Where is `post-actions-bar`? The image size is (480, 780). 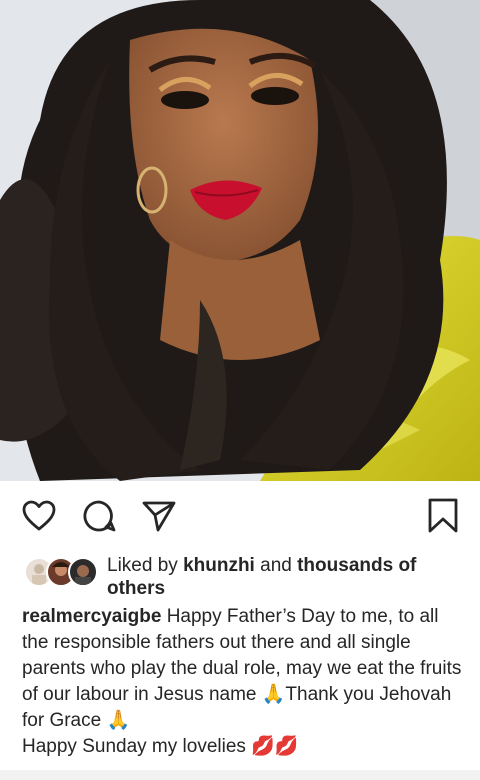
post-actions-bar is located at coordinates (240, 516).